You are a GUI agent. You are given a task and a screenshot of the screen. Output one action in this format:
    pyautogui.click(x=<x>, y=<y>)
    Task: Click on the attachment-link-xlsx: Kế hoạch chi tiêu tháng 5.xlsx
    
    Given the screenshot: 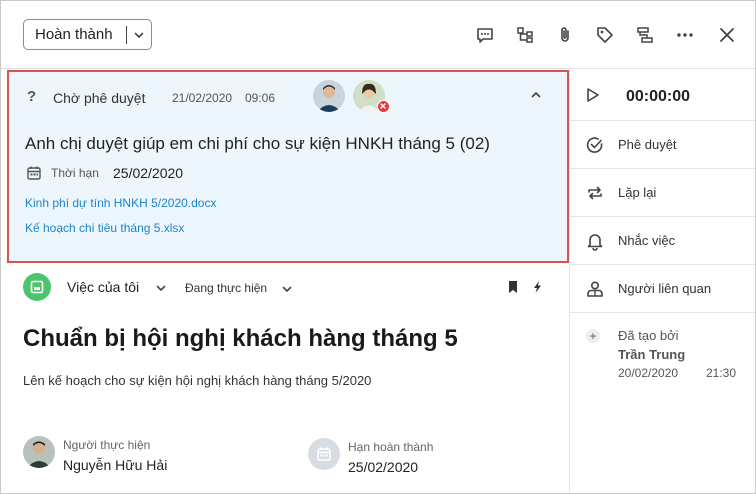 What is the action you would take?
    pyautogui.click(x=104, y=228)
    